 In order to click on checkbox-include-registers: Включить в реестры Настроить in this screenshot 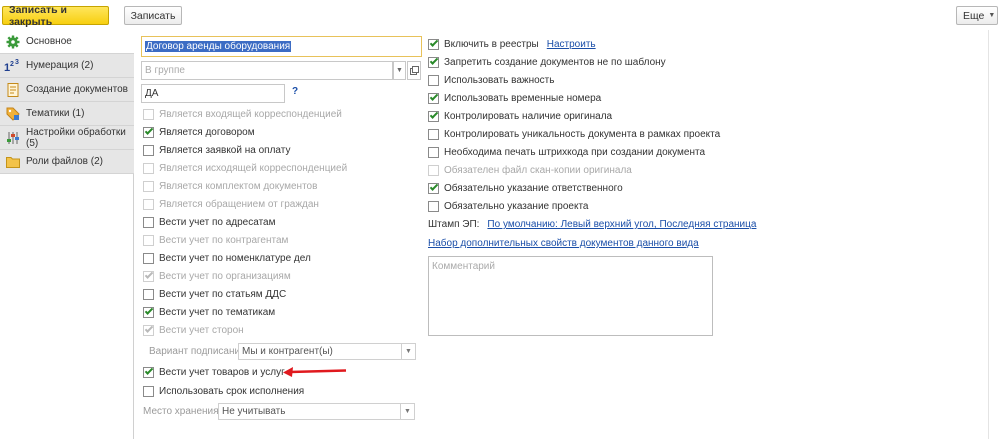, I will do `click(512, 44)`.